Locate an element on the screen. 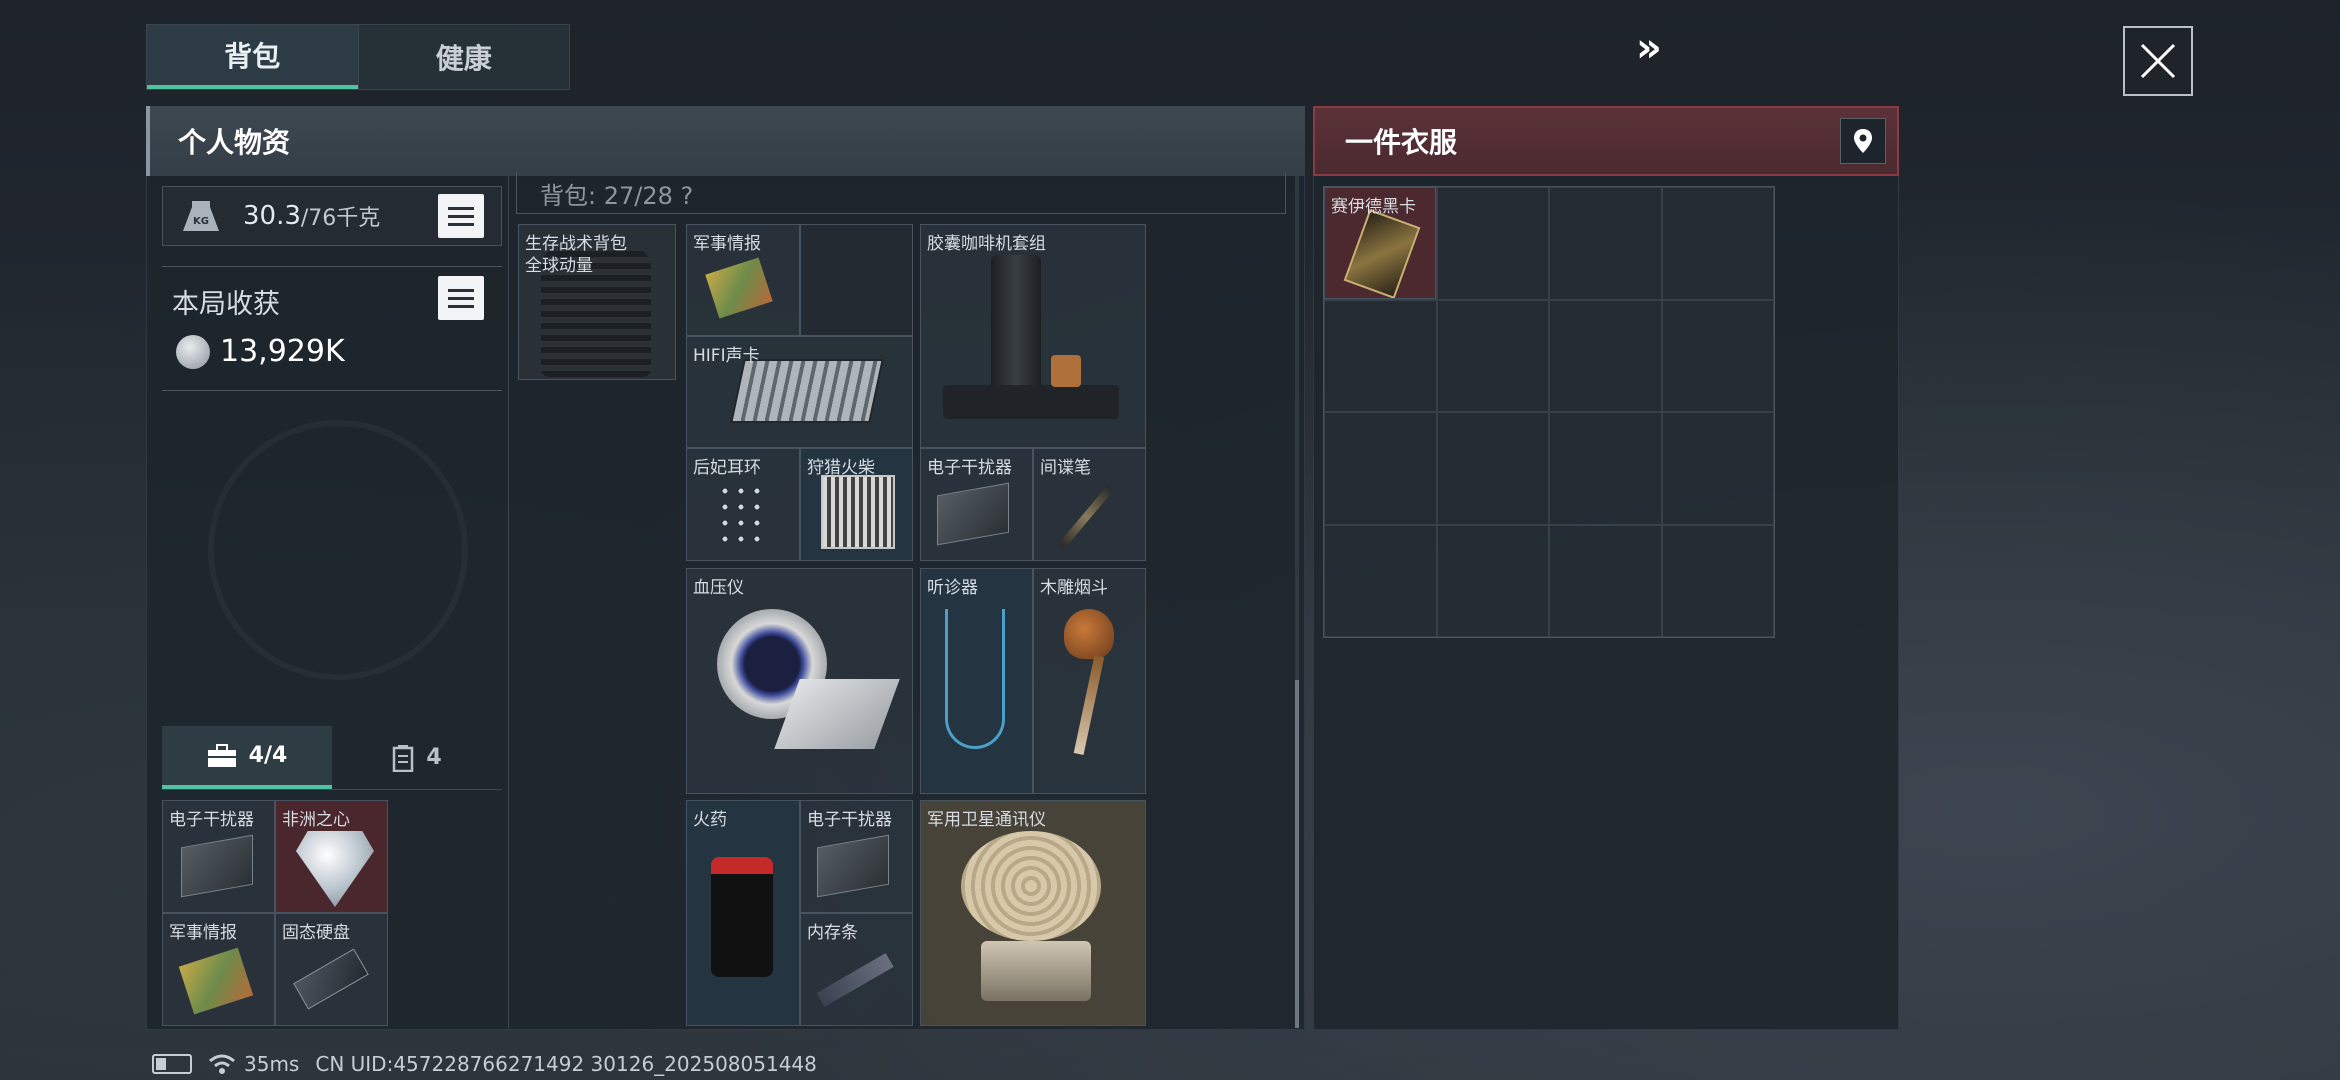 This screenshot has width=2340, height=1080. coffee-machine-base is located at coordinates (1031, 402).